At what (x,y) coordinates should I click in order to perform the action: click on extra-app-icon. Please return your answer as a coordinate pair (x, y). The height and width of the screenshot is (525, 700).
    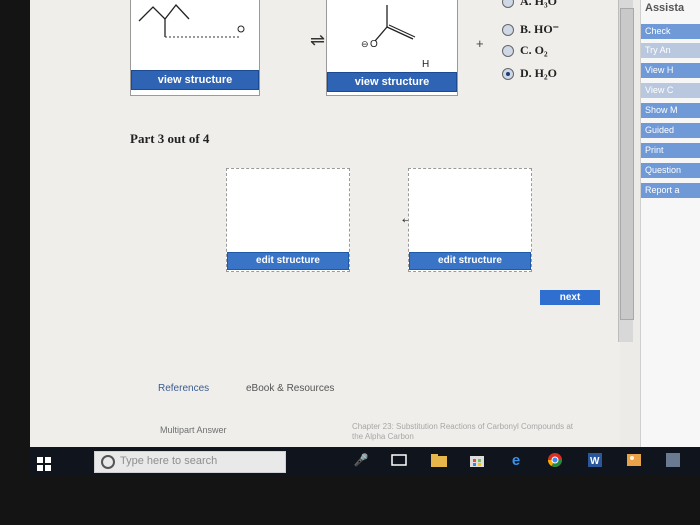
    Looking at the image, I should click on (673, 460).